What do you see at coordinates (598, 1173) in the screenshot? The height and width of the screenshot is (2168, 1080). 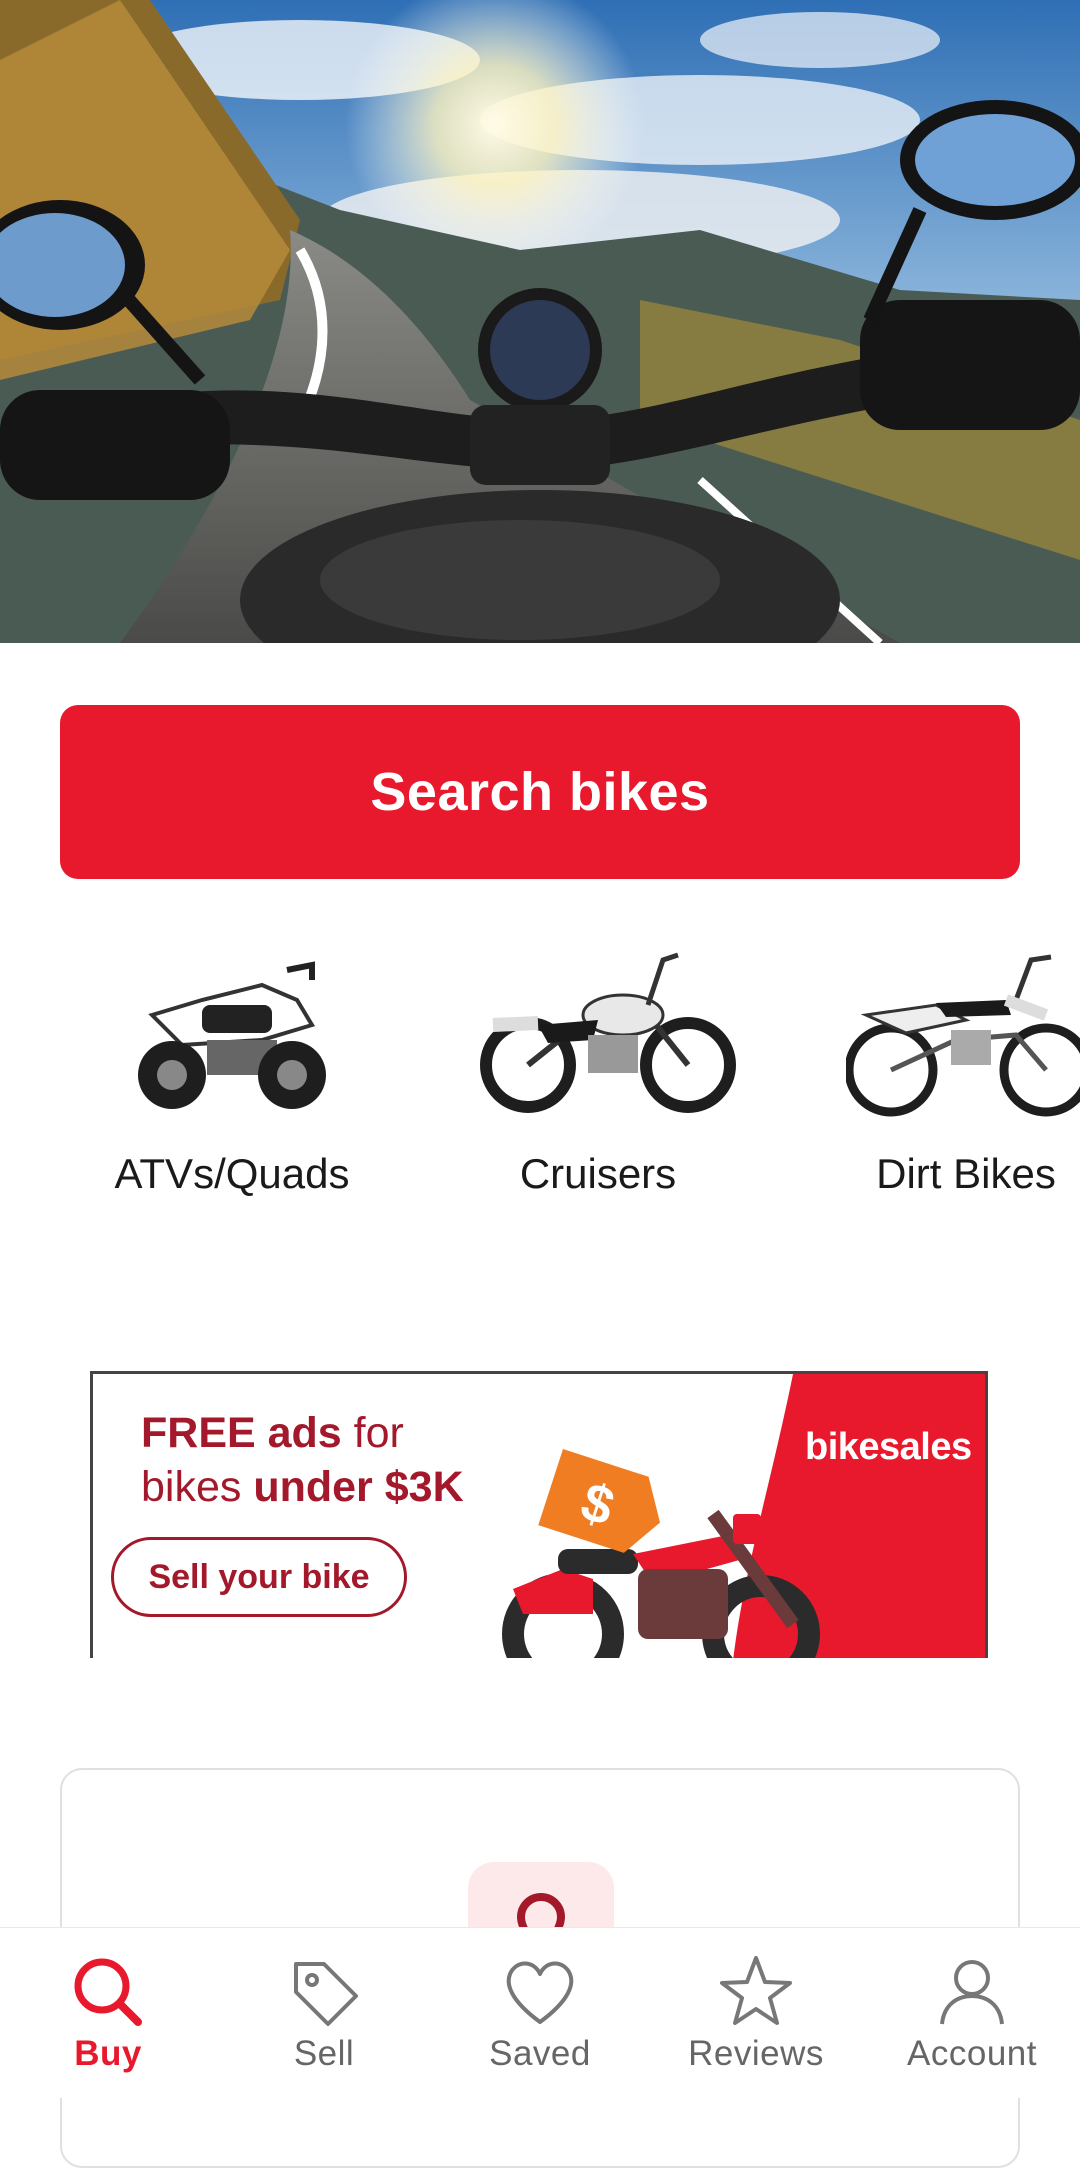 I see `category-label: Cruisers` at bounding box center [598, 1173].